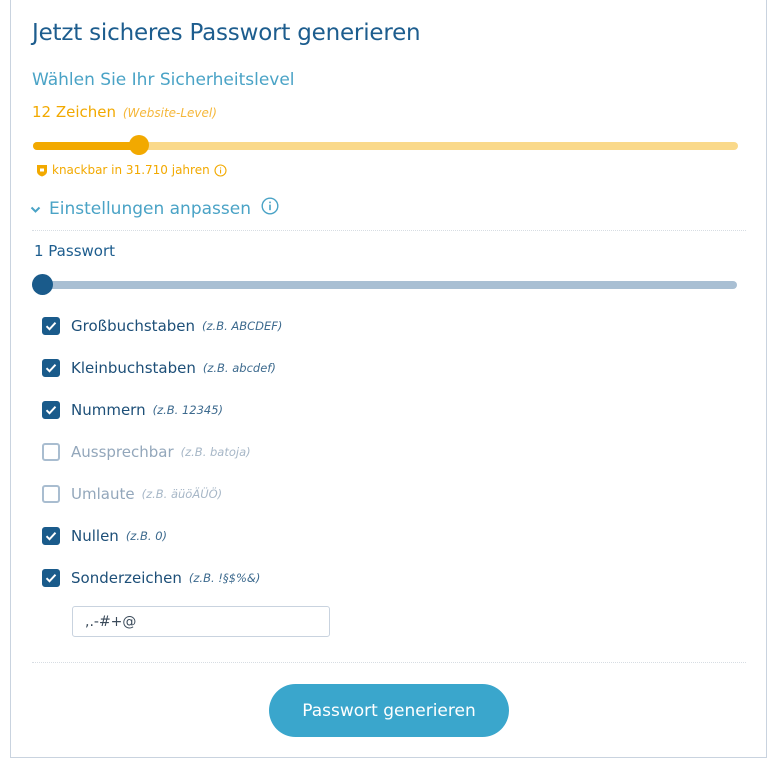 The width and height of the screenshot is (775, 758). I want to click on length-slider-thumb, so click(138, 145).